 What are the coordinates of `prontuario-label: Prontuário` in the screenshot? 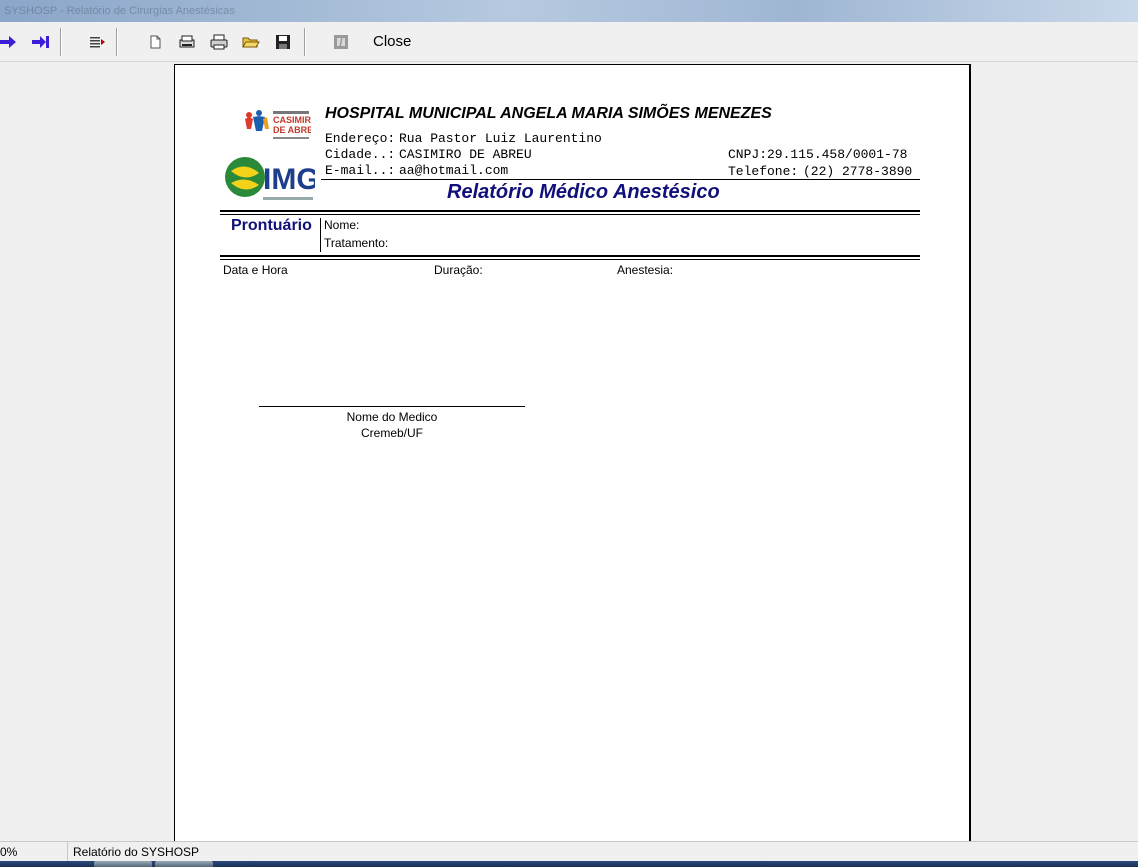 It's located at (271, 225).